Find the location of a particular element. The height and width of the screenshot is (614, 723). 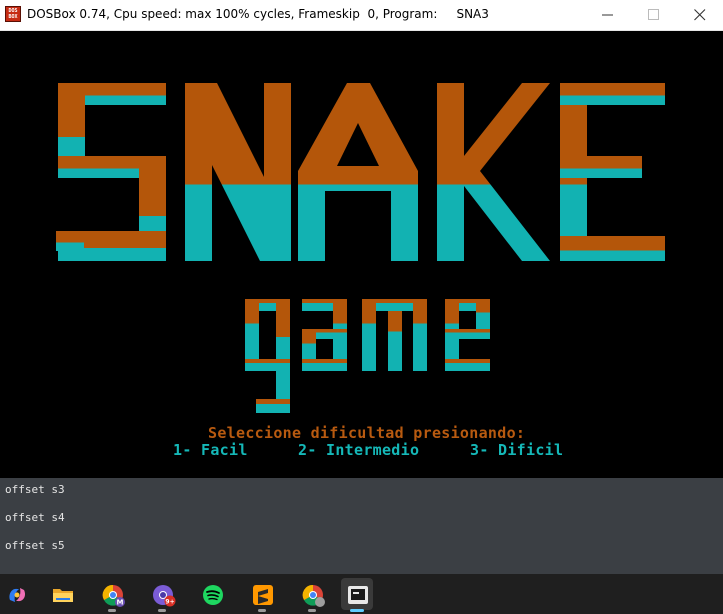

spotify-button is located at coordinates (212, 594).